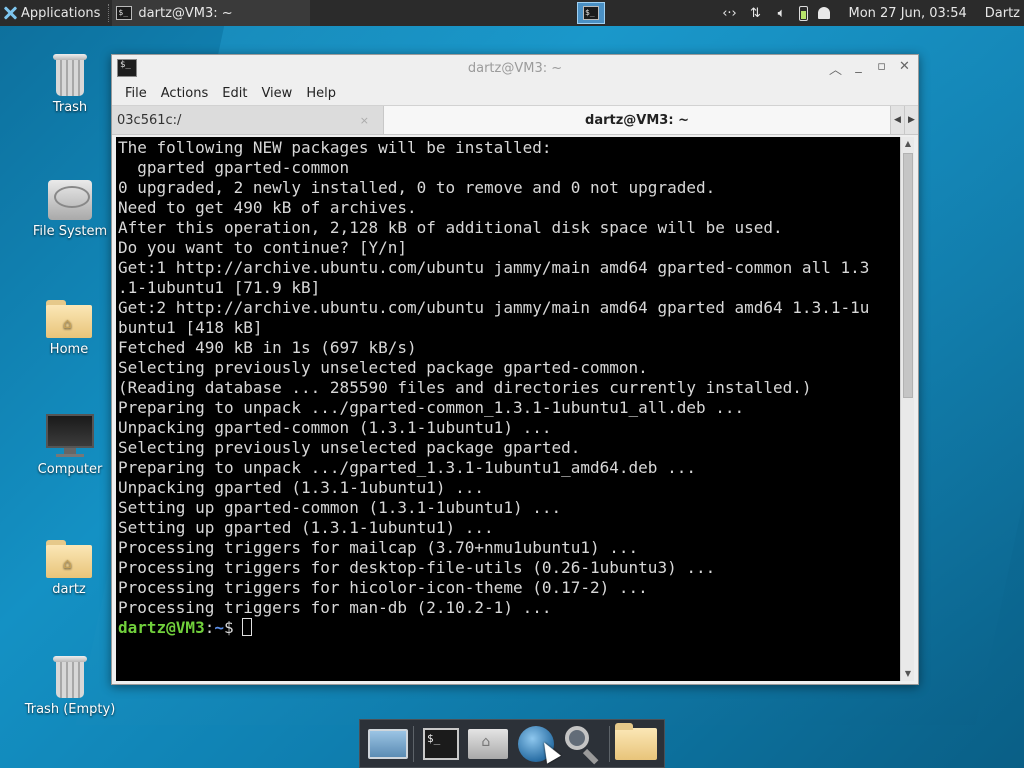 The width and height of the screenshot is (1024, 768). Describe the element at coordinates (228, 627) in the screenshot. I see `prompt-symbol: $` at that location.